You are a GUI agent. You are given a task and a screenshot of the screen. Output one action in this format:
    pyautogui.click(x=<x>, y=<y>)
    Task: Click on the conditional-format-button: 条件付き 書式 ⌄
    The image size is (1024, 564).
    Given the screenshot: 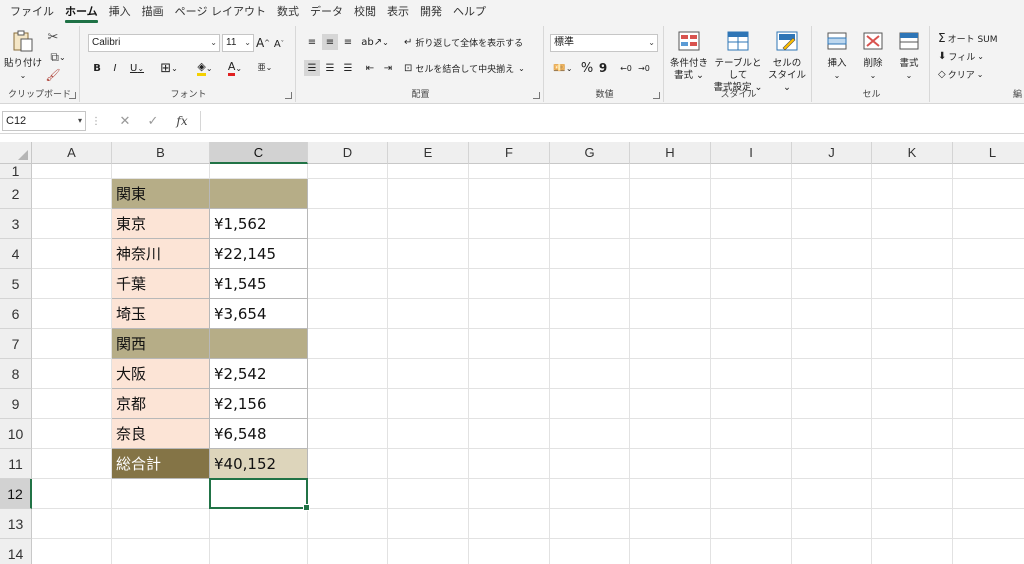 What is the action you would take?
    pyautogui.click(x=689, y=56)
    